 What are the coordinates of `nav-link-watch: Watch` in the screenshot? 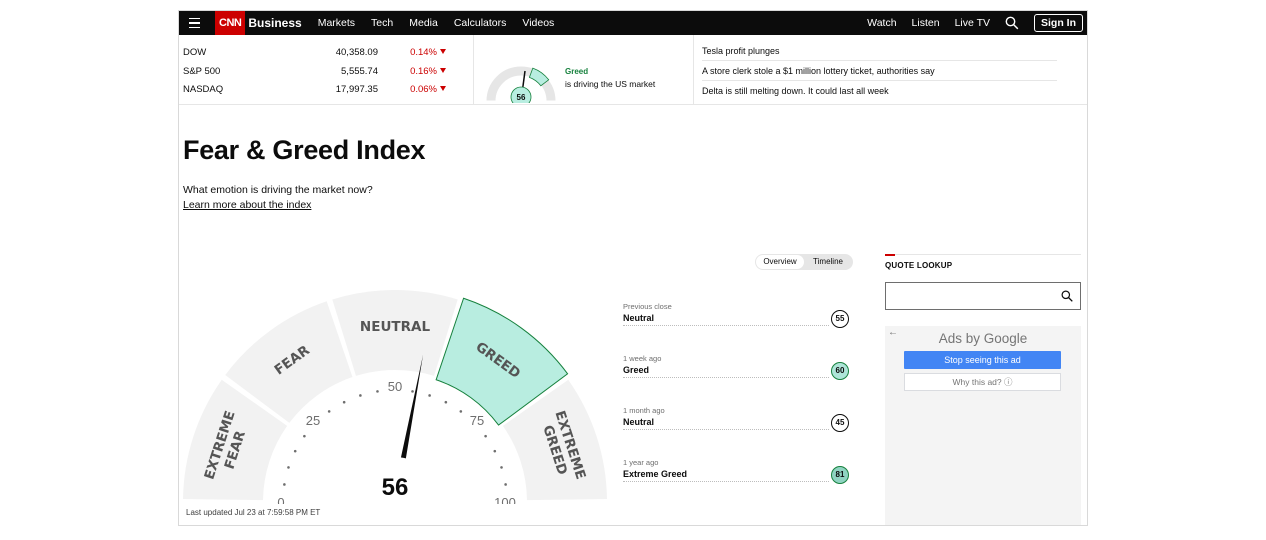 It's located at (881, 23).